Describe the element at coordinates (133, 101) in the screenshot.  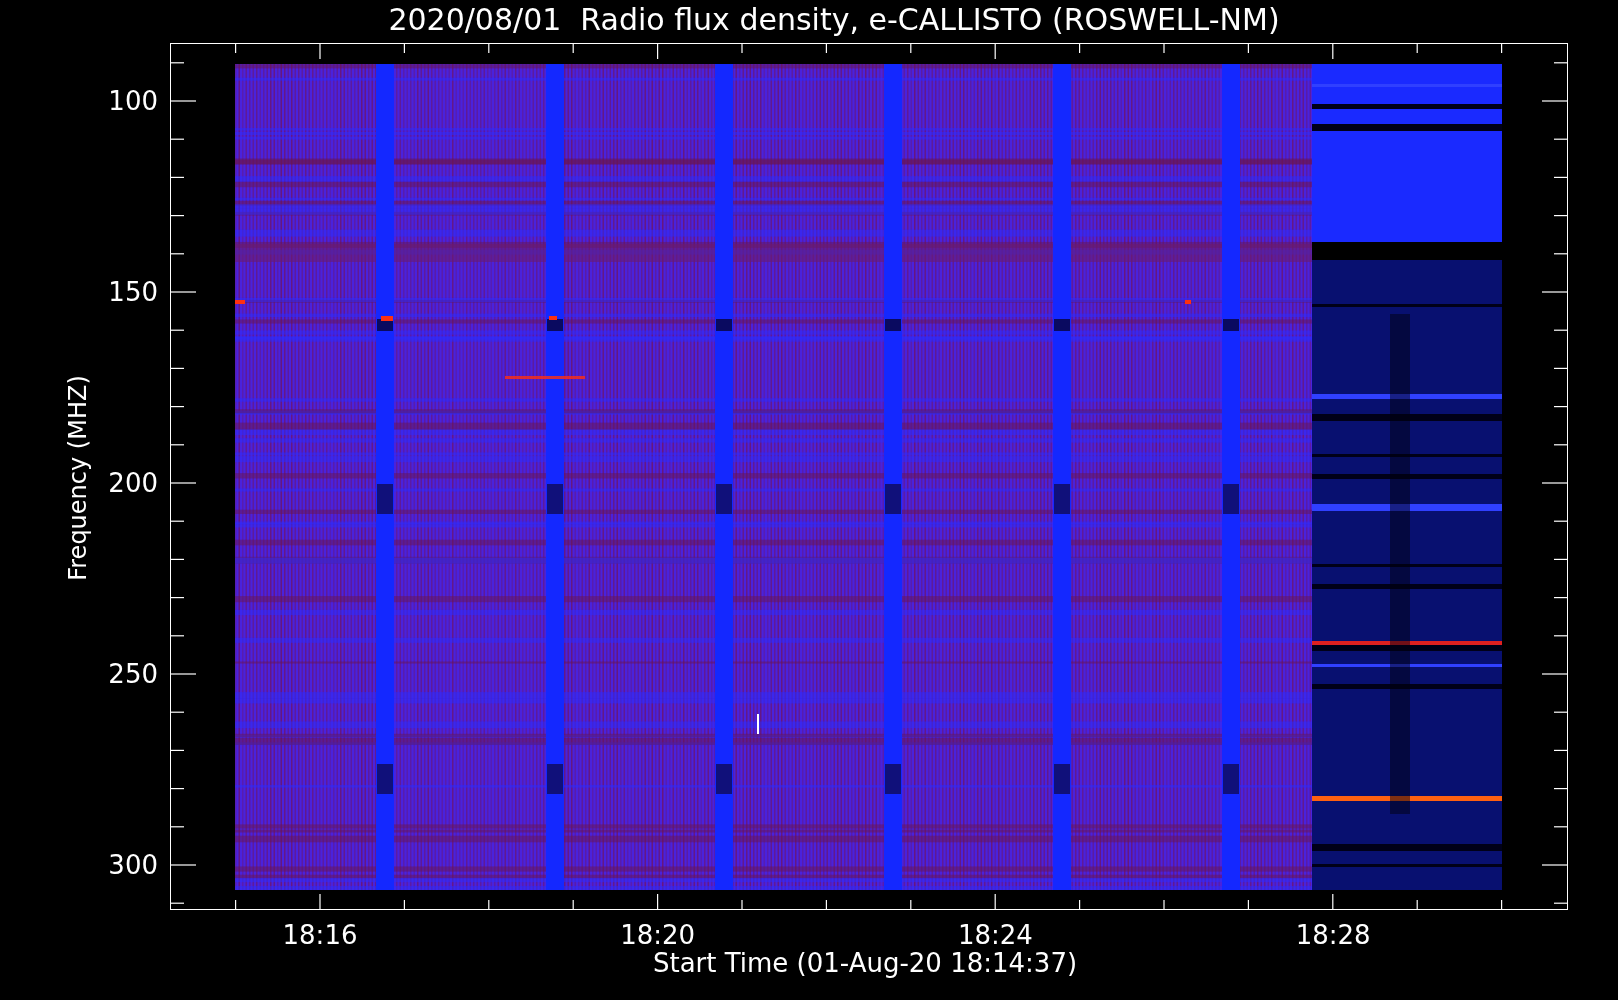
I see `y-tick-label: 100` at that location.